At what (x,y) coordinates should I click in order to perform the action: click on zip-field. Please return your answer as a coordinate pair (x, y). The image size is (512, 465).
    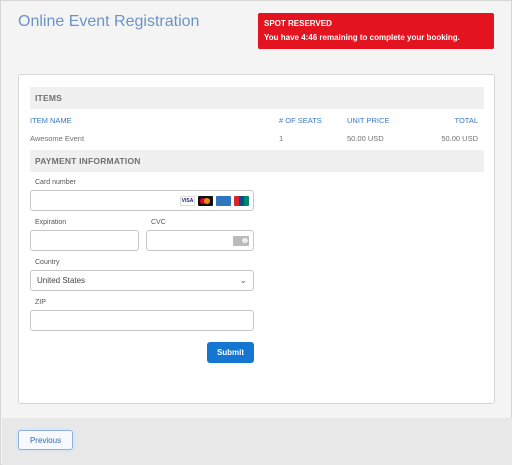
    Looking at the image, I should click on (142, 320).